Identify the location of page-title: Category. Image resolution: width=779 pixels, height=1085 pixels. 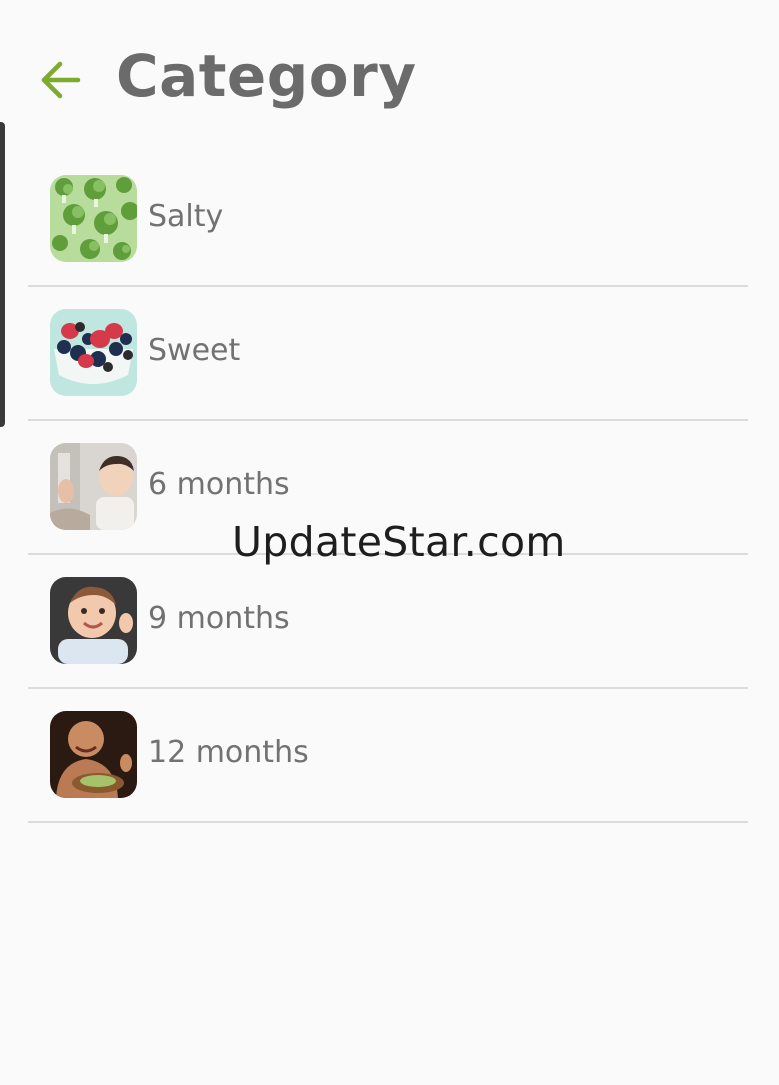
(266, 76).